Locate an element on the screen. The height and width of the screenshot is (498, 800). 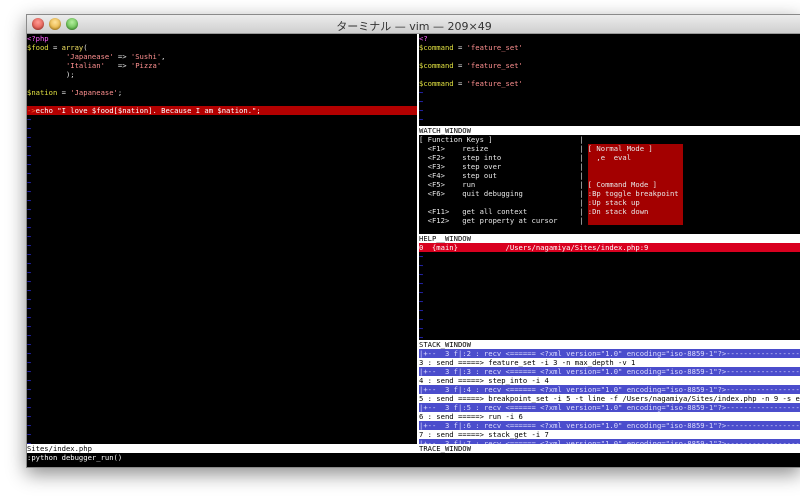
trace-send-line: 7 : send =====> stack_get -i 7 is located at coordinates (609, 434).